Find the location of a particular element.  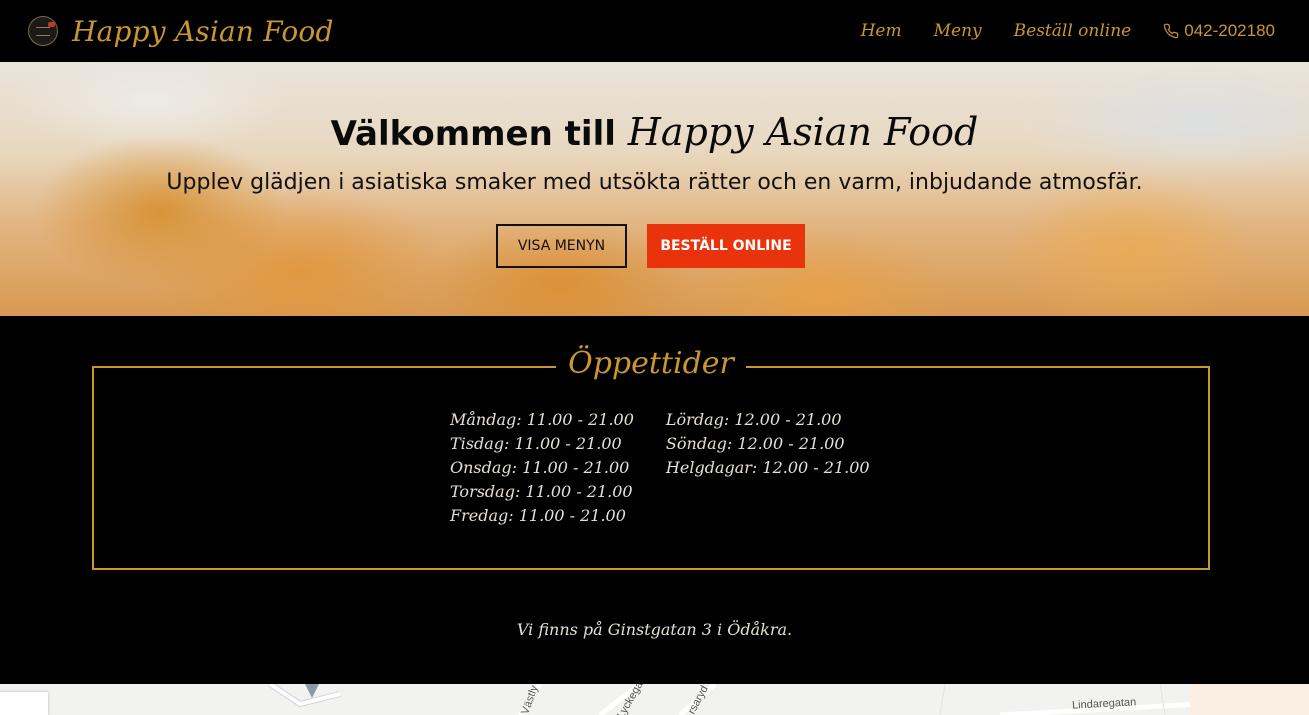

nav-links: Hem Meny Beställ online 042-202180 is located at coordinates (1052, 31).